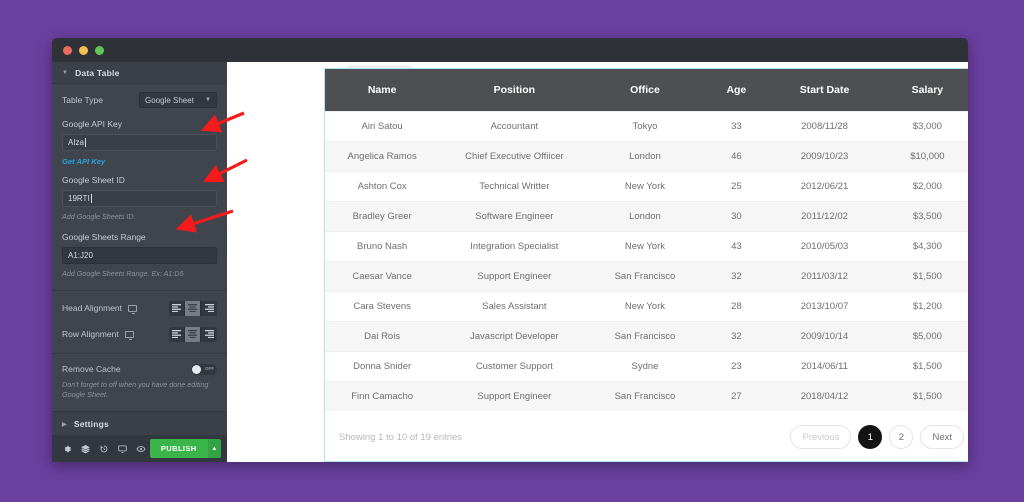 Image resolution: width=1024 pixels, height=502 pixels. Describe the element at coordinates (196, 369) in the screenshot. I see `toggle-knob` at that location.